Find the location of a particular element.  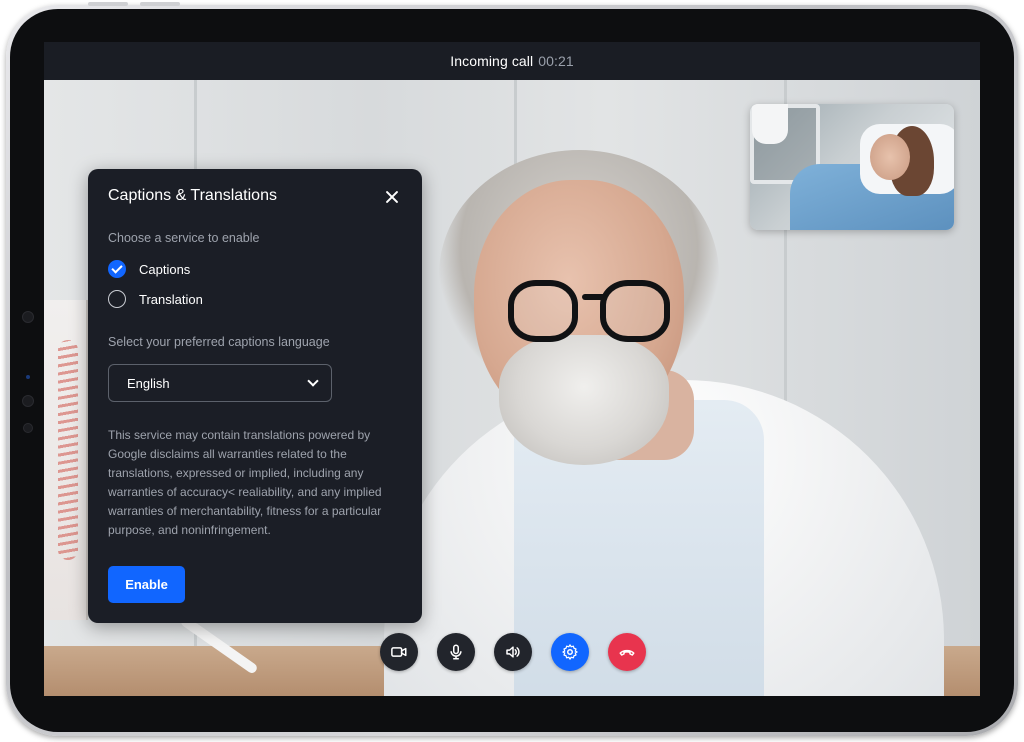

camera-icon is located at coordinates (399, 652).